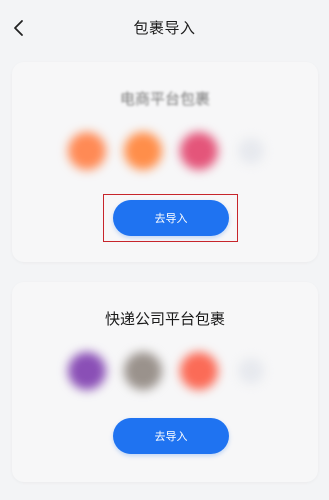  I want to click on card-title: 快递公司平台包裹, so click(164, 319).